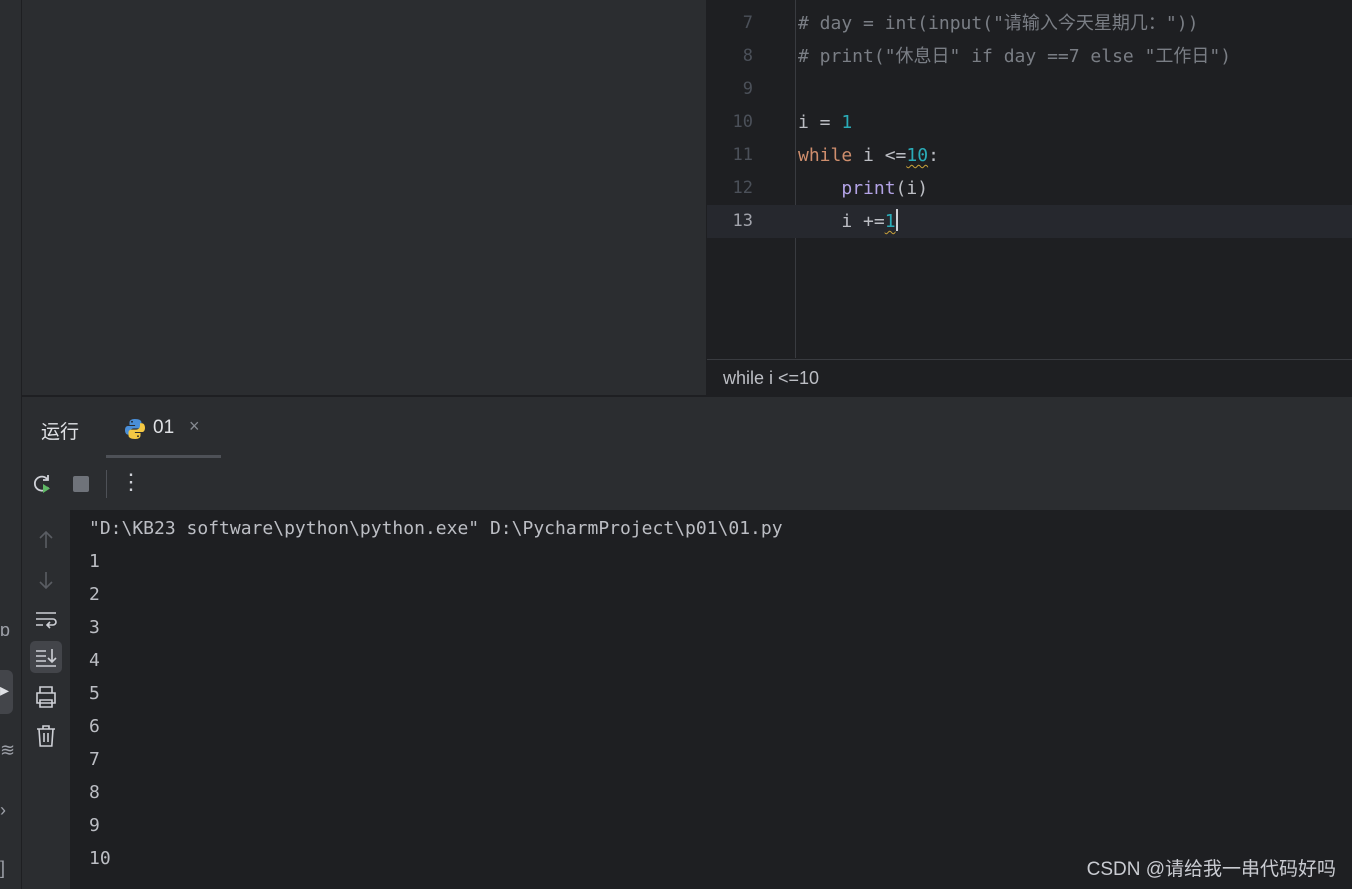 The width and height of the screenshot is (1352, 889). Describe the element at coordinates (94, 561) in the screenshot. I see `console-output-line: 1` at that location.